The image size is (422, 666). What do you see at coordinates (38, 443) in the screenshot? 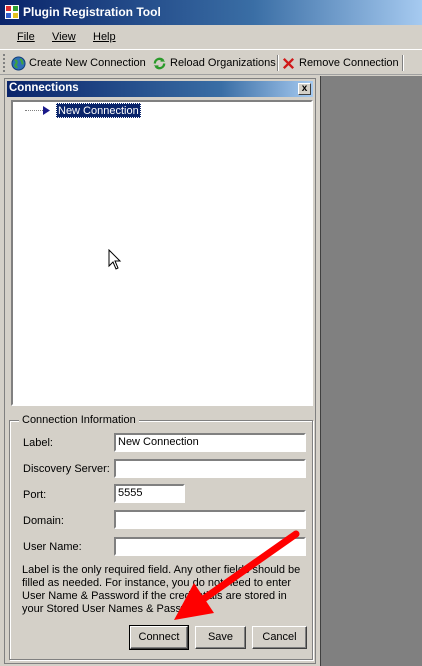
I see `label-field-label: Label:` at bounding box center [38, 443].